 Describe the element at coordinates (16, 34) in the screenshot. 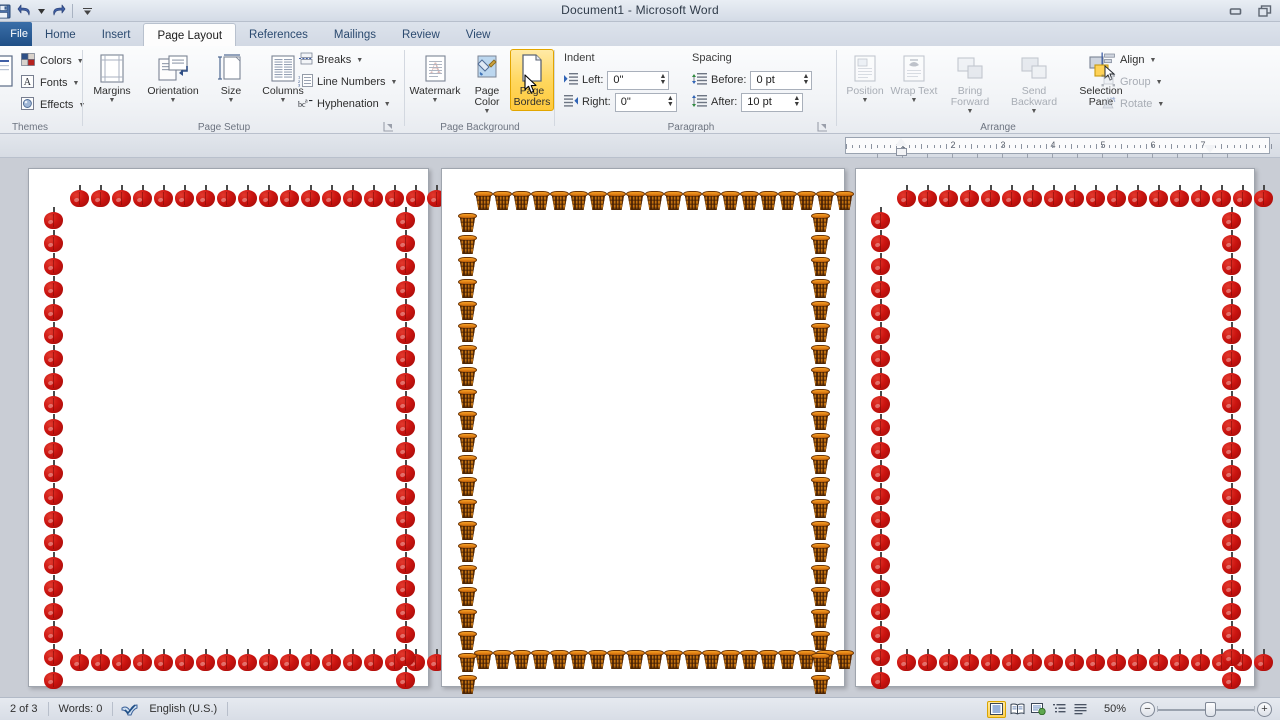

I see `file-tab: File` at that location.